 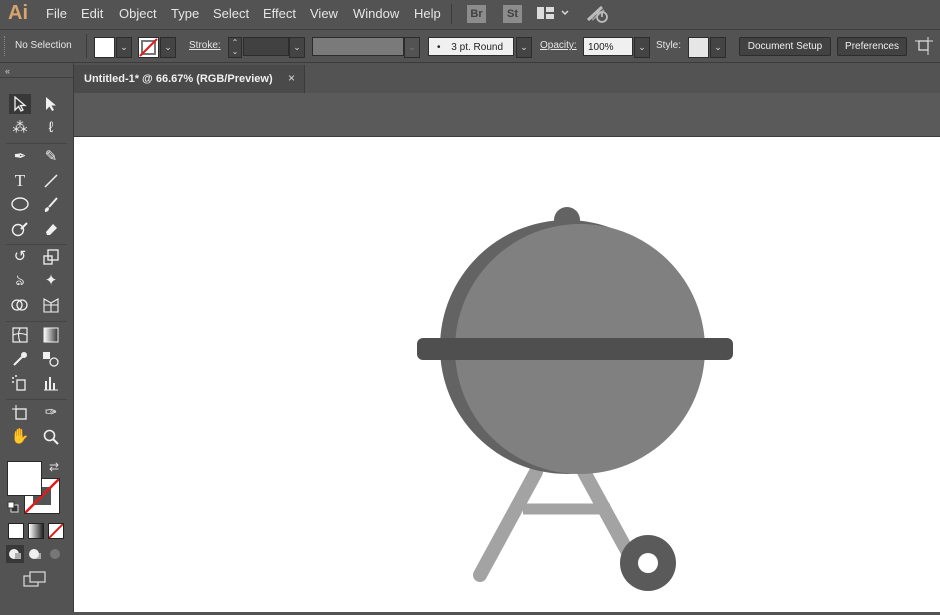 I want to click on stroke-weight-stepper: ⌃ ⌄, so click(x=235, y=47).